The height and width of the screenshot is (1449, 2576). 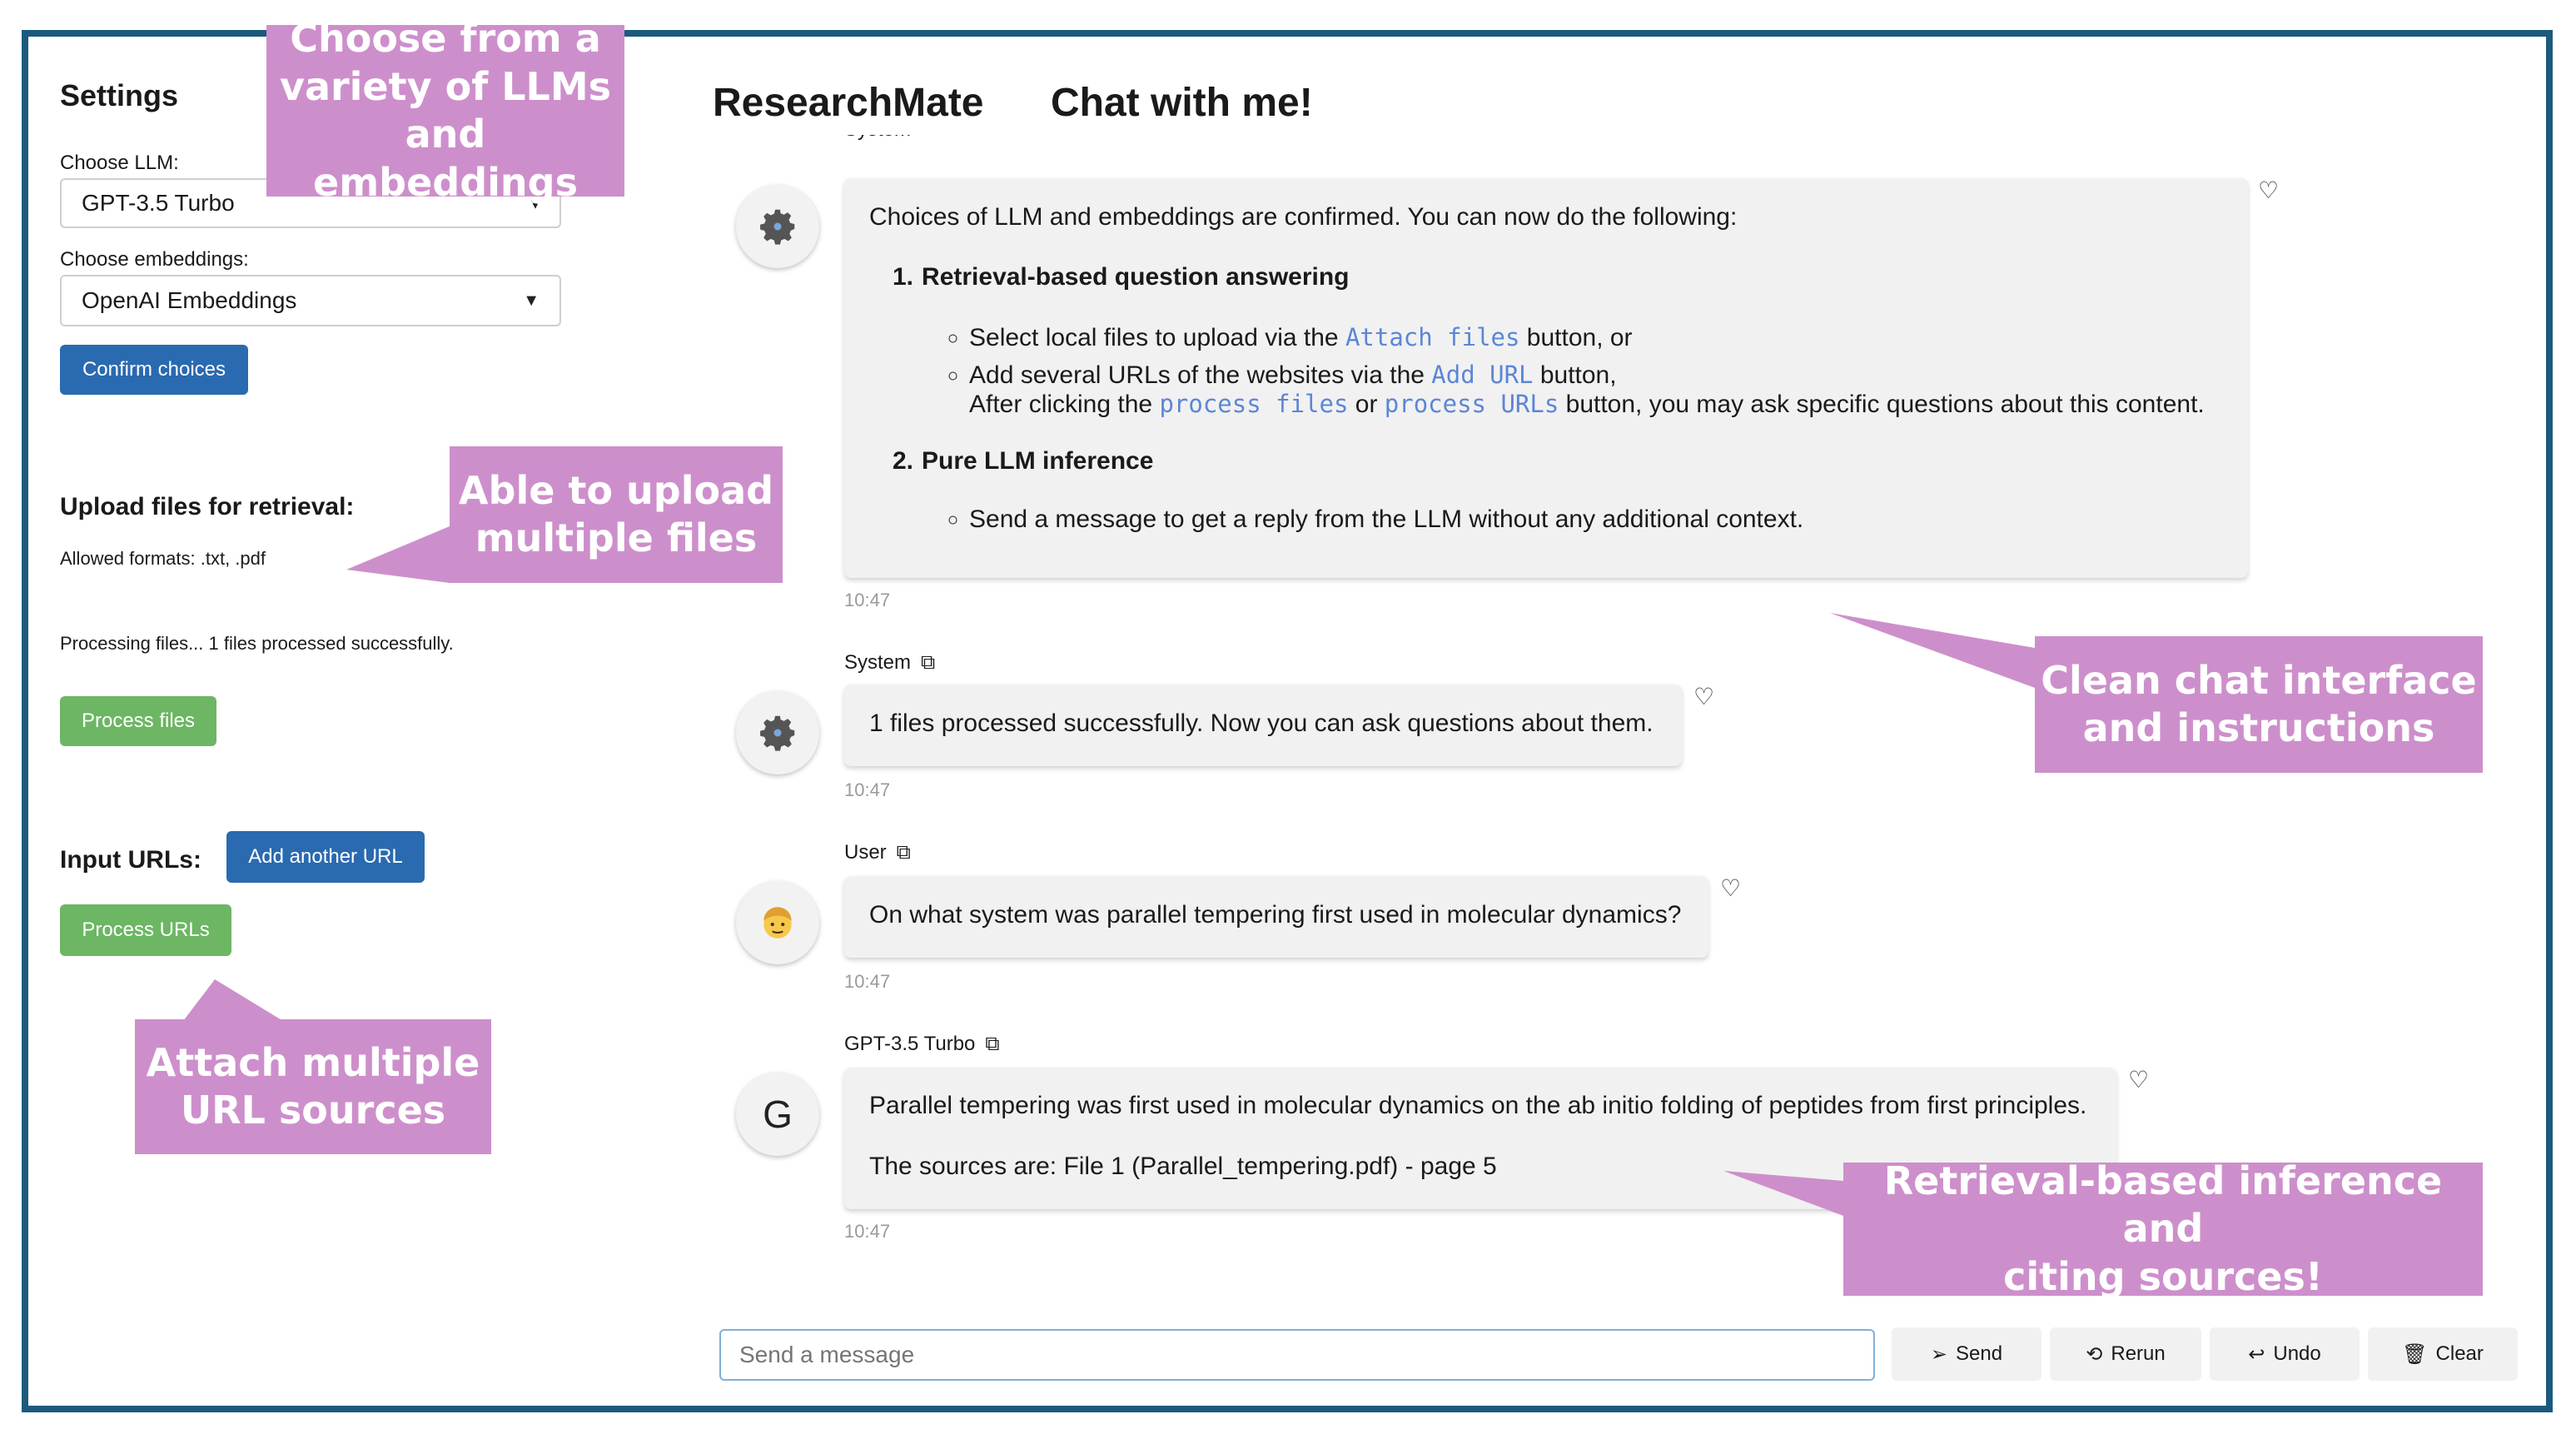 What do you see at coordinates (2259, 705) in the screenshot?
I see `annotation-chat-interface: Clean chat interface and instructions` at bounding box center [2259, 705].